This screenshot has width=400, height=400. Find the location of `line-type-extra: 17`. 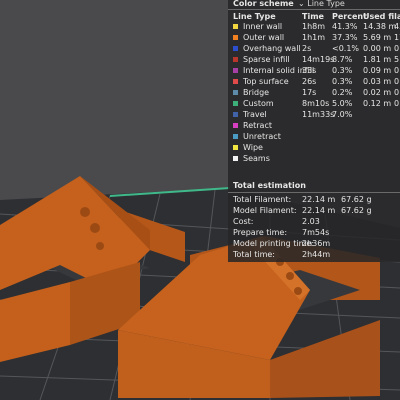

line-type-extra: 17 is located at coordinates (397, 37).